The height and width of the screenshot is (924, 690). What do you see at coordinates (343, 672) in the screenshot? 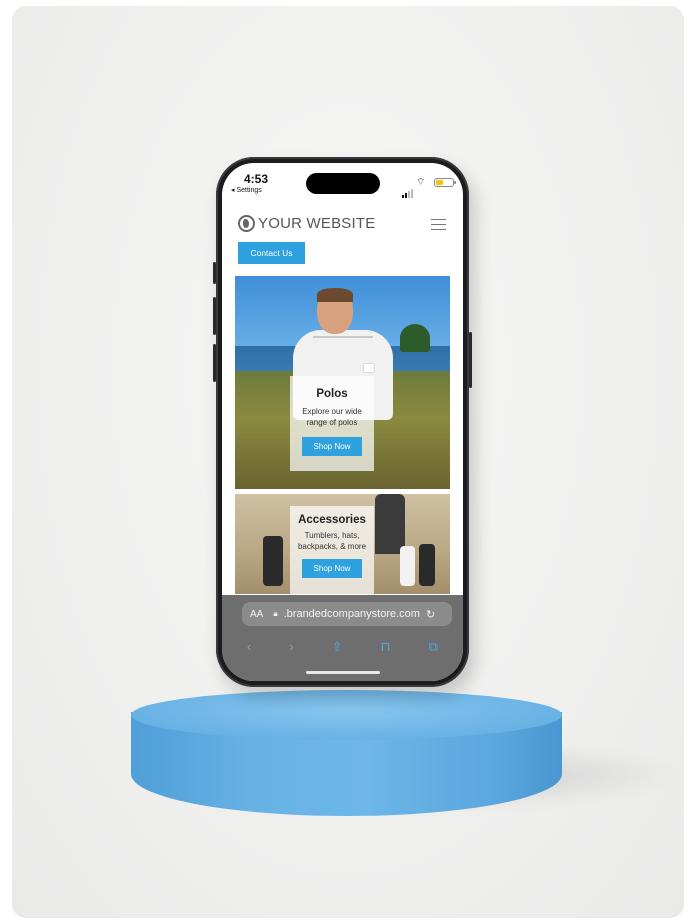
I see `home-indicator` at bounding box center [343, 672].